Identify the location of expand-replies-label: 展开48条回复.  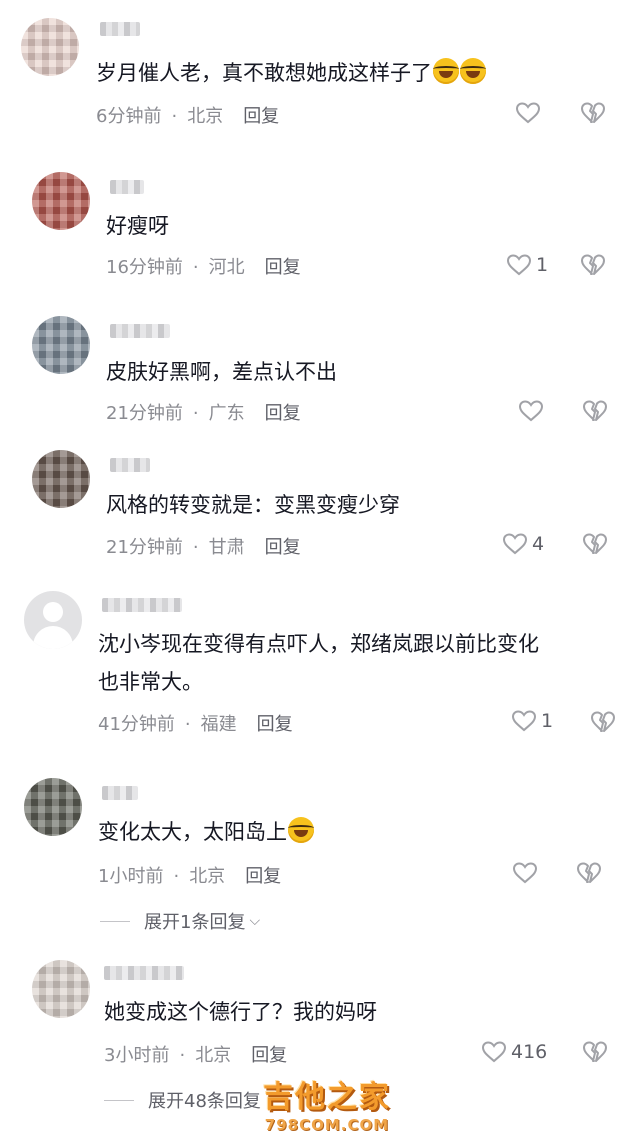
(204, 1101).